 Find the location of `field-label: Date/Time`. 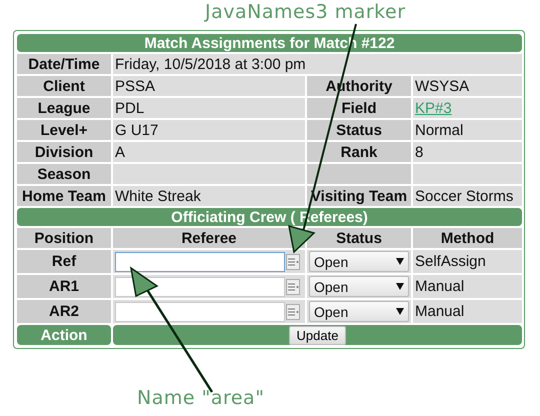

field-label: Date/Time is located at coordinates (64, 64).